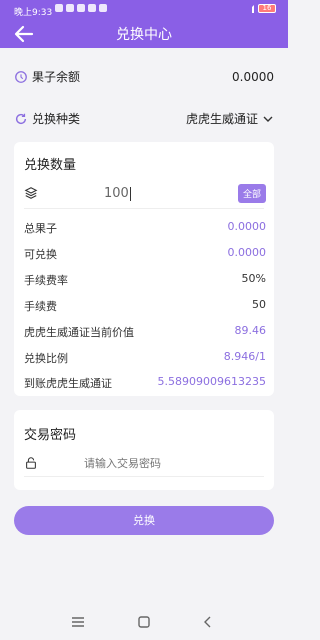  I want to click on stat-value: 5.58909009613235, so click(211, 381).